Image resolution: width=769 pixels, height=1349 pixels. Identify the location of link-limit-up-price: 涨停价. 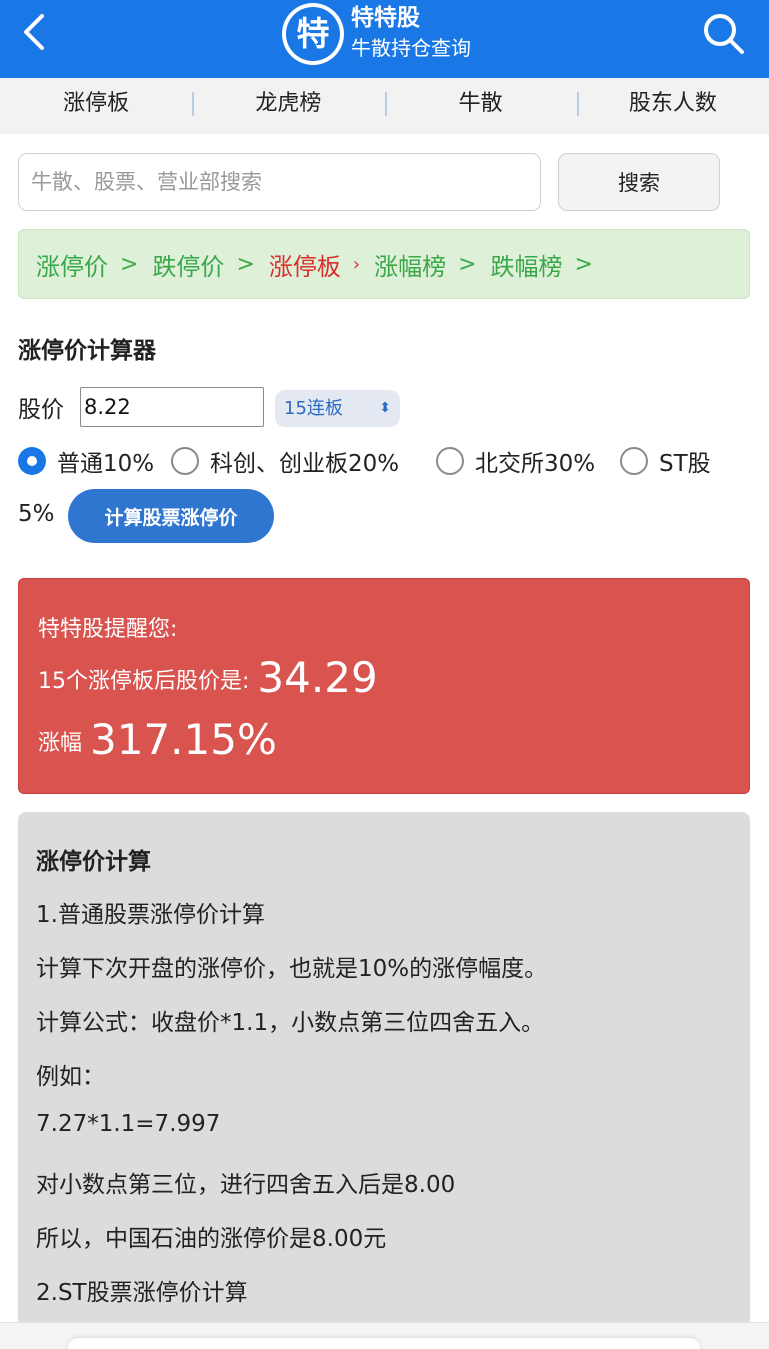
(72, 264).